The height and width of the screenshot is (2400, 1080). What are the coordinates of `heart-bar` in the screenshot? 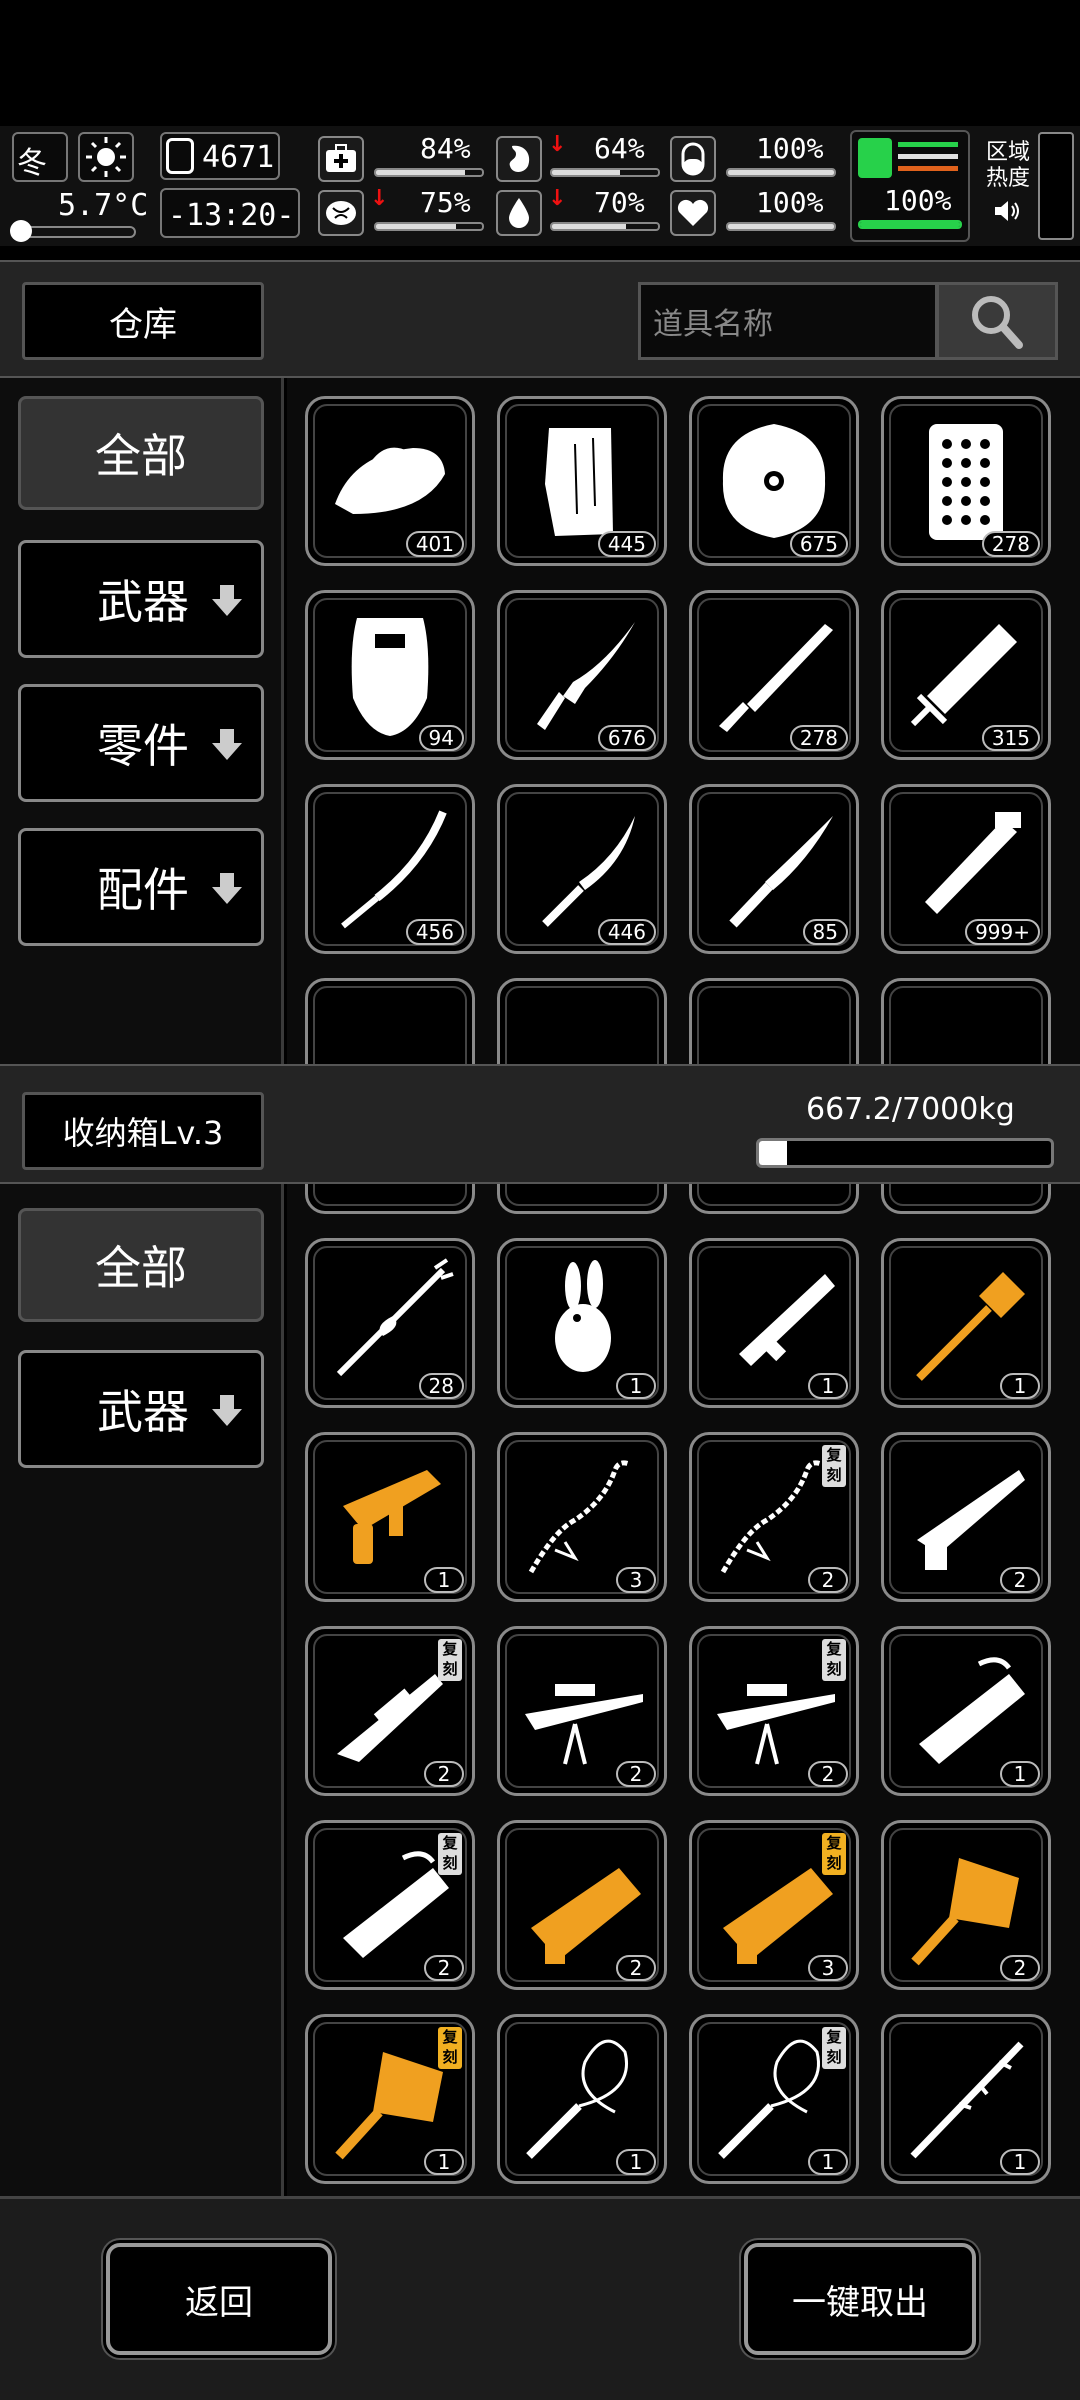 It's located at (781, 226).